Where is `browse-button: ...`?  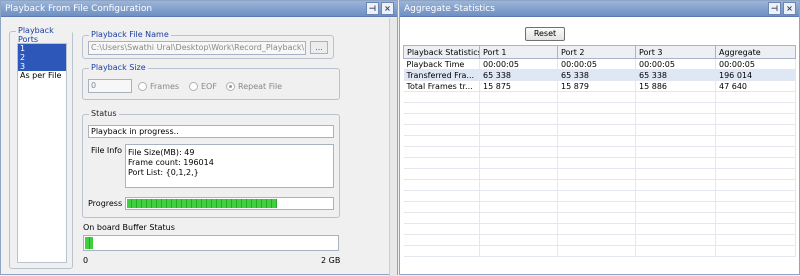
browse-button: ... is located at coordinates (319, 47).